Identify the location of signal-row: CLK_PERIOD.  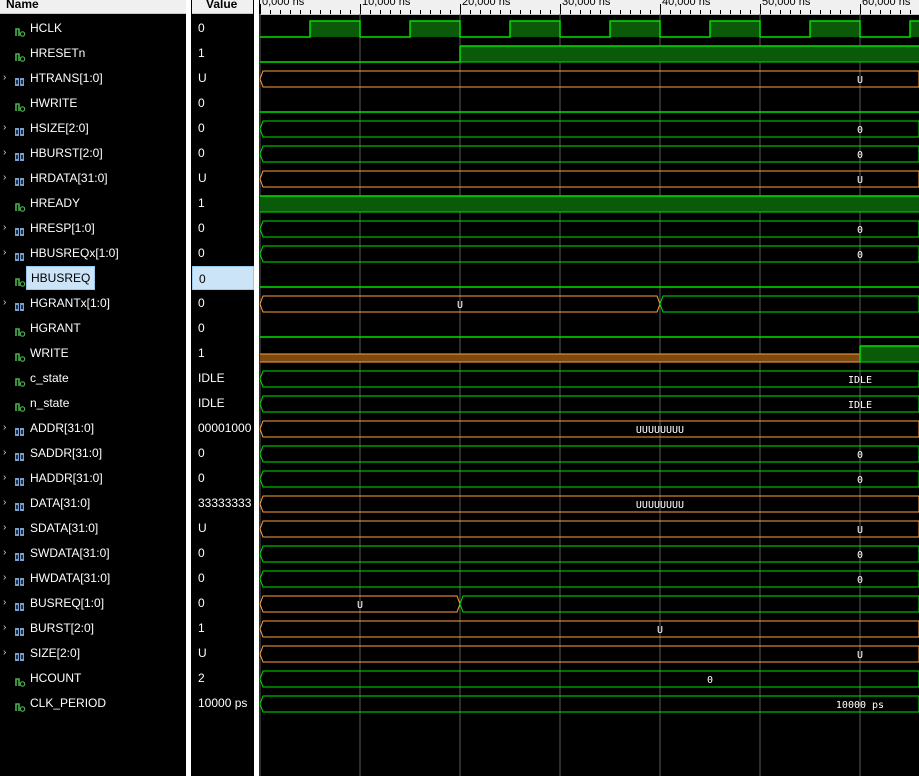
(93, 703).